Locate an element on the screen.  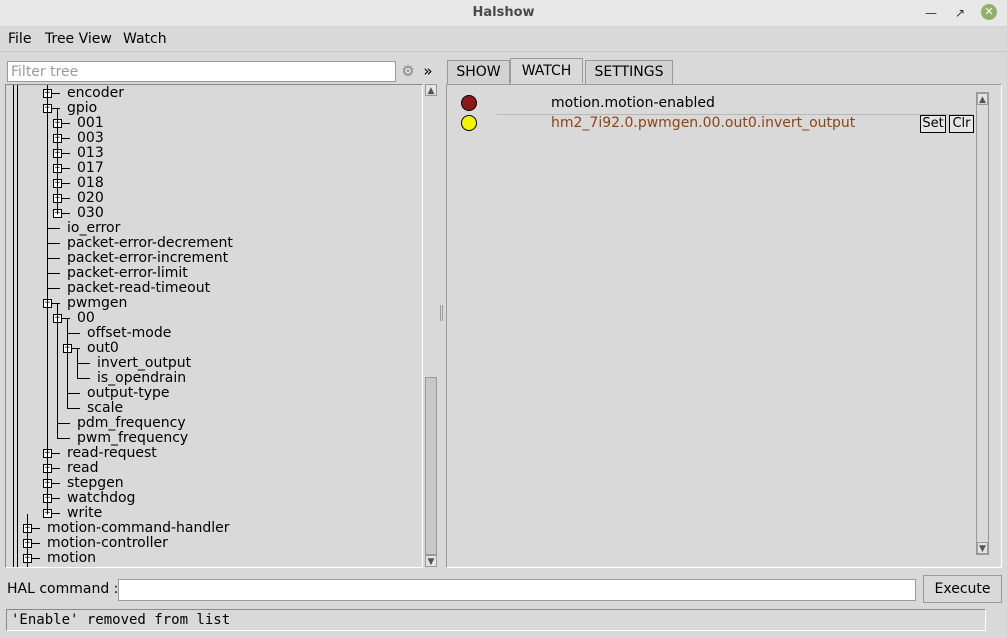
tree-node-label: 030 is located at coordinates (90, 213).